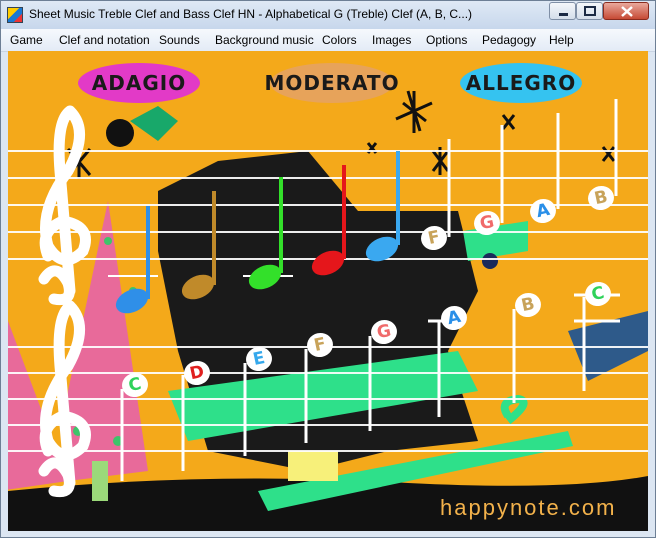 The width and height of the screenshot is (656, 538). Describe the element at coordinates (391, 40) in the screenshot. I see `menu-images: Images` at that location.